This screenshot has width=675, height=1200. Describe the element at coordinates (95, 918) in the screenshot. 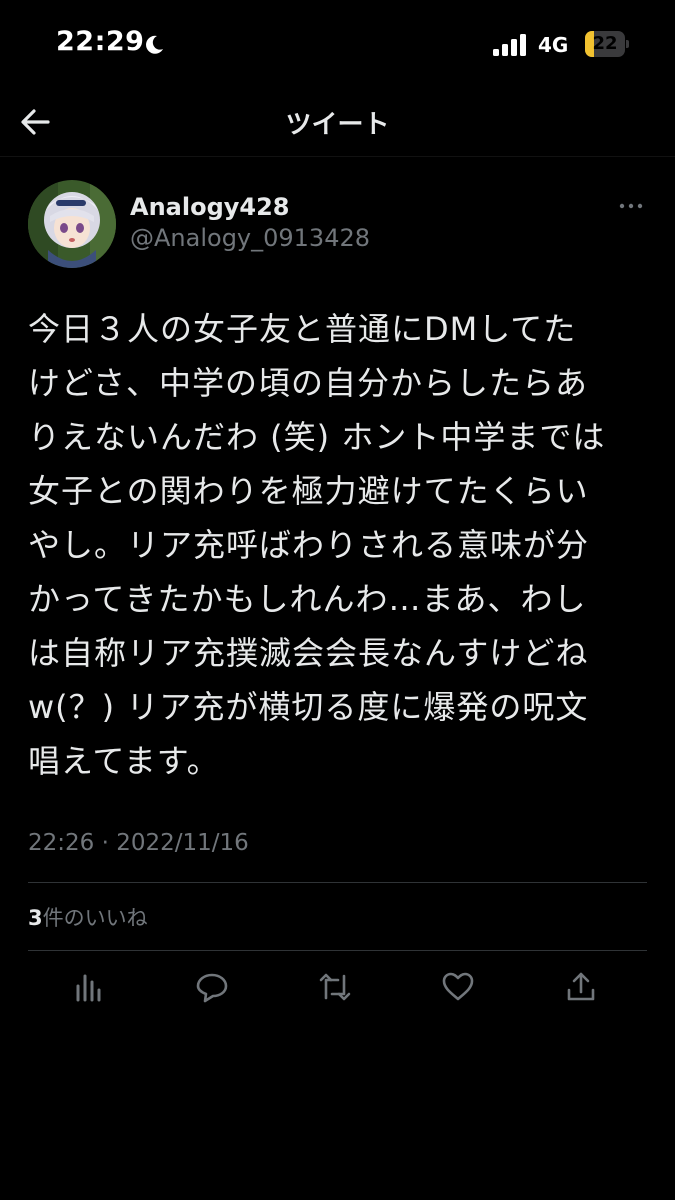

I see `likes-label: 件のいいね` at that location.